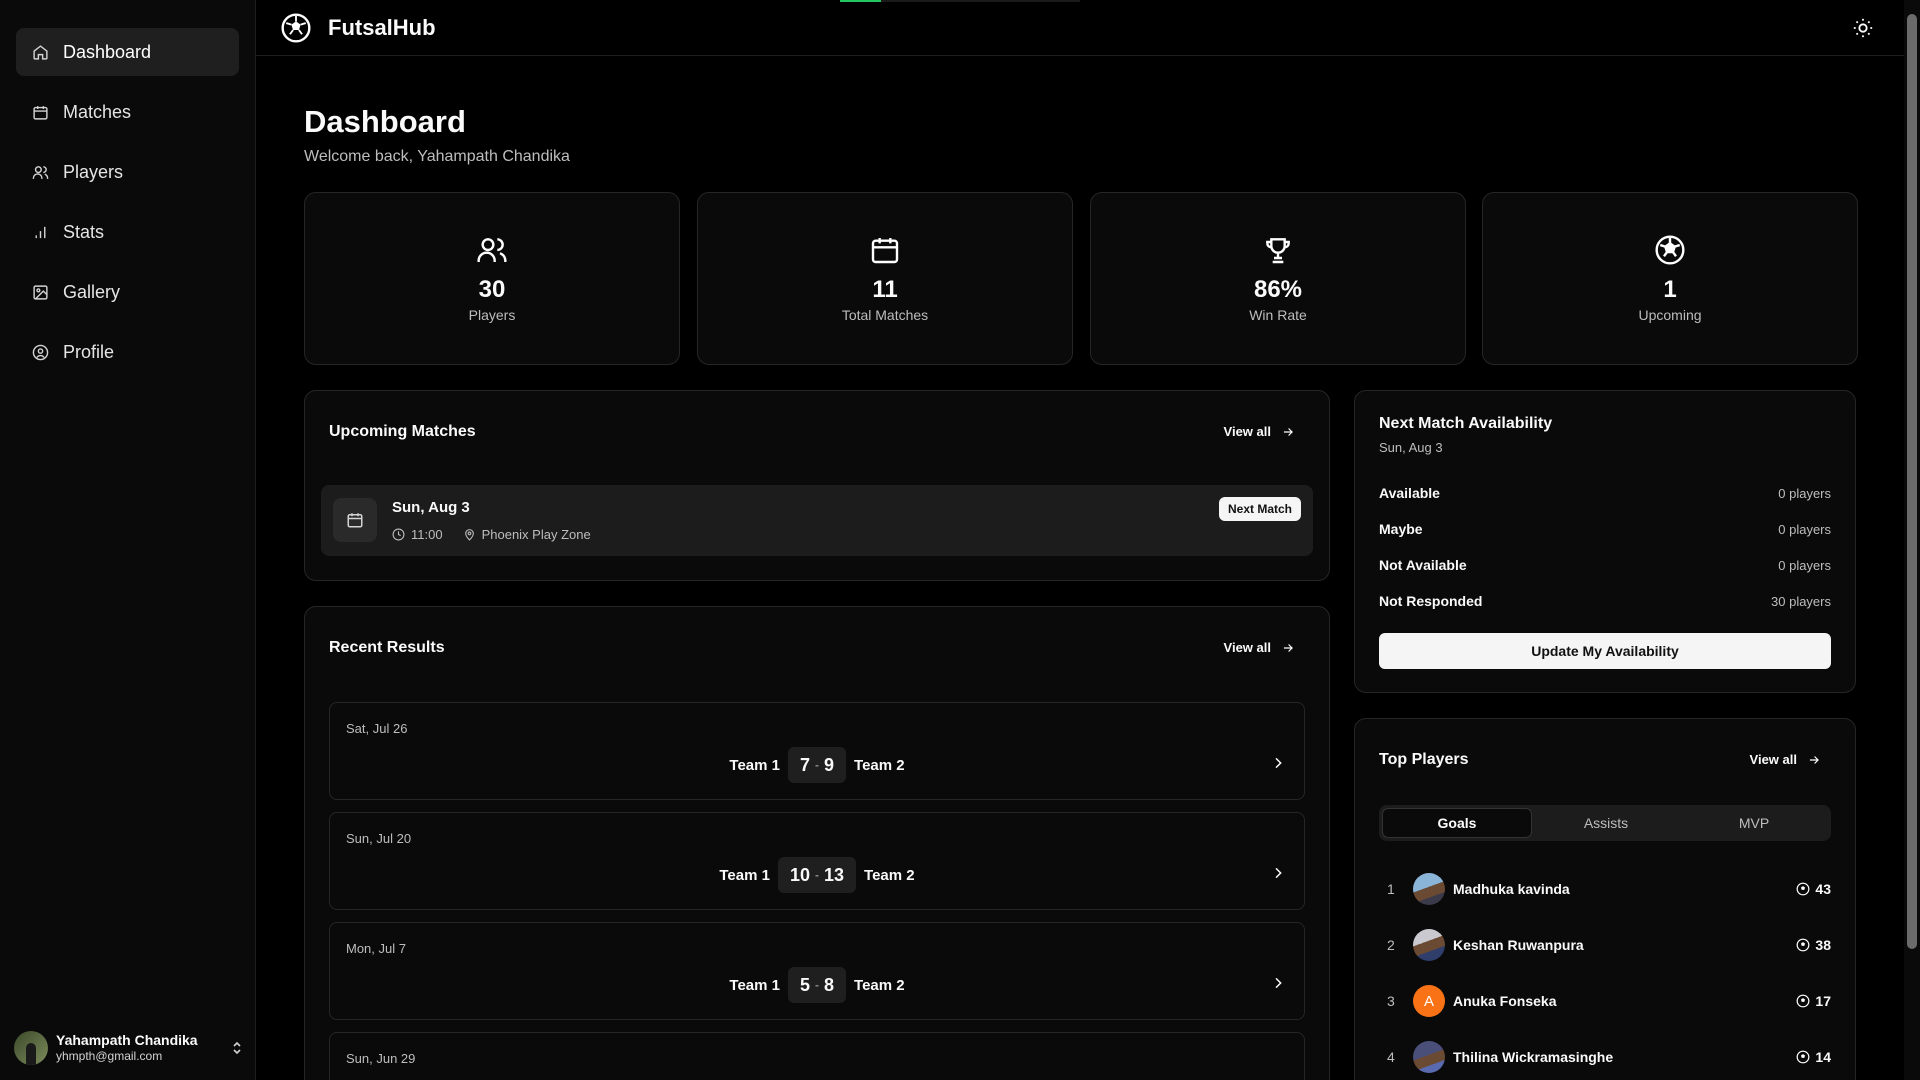  What do you see at coordinates (492, 314) in the screenshot?
I see `stat-label: Players` at bounding box center [492, 314].